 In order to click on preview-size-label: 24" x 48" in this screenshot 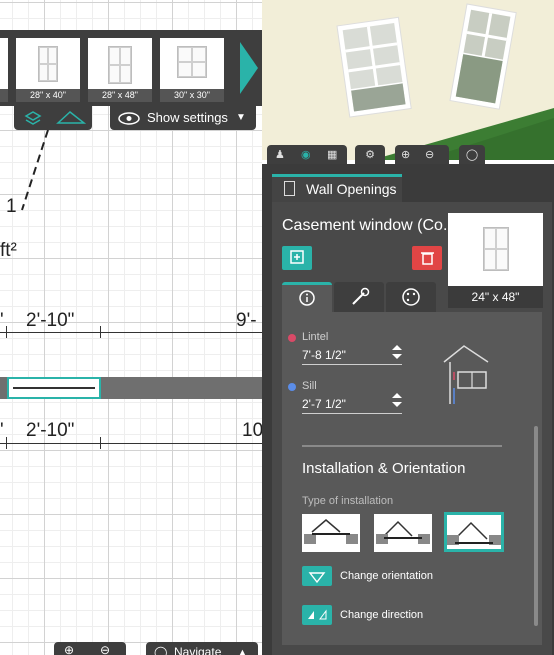, I will do `click(495, 297)`.